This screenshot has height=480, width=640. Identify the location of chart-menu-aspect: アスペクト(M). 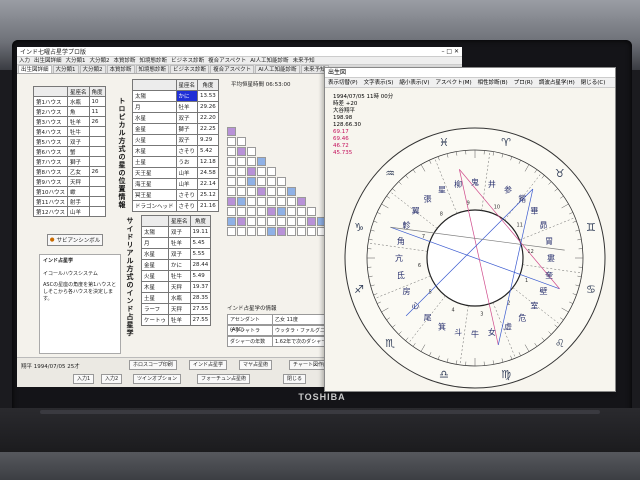
(453, 82).